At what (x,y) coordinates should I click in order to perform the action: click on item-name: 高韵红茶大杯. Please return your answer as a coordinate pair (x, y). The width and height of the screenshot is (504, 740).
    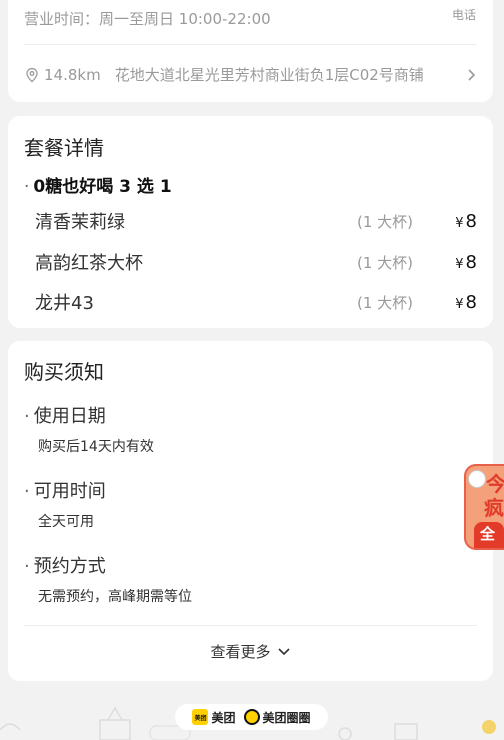
    Looking at the image, I should click on (89, 263).